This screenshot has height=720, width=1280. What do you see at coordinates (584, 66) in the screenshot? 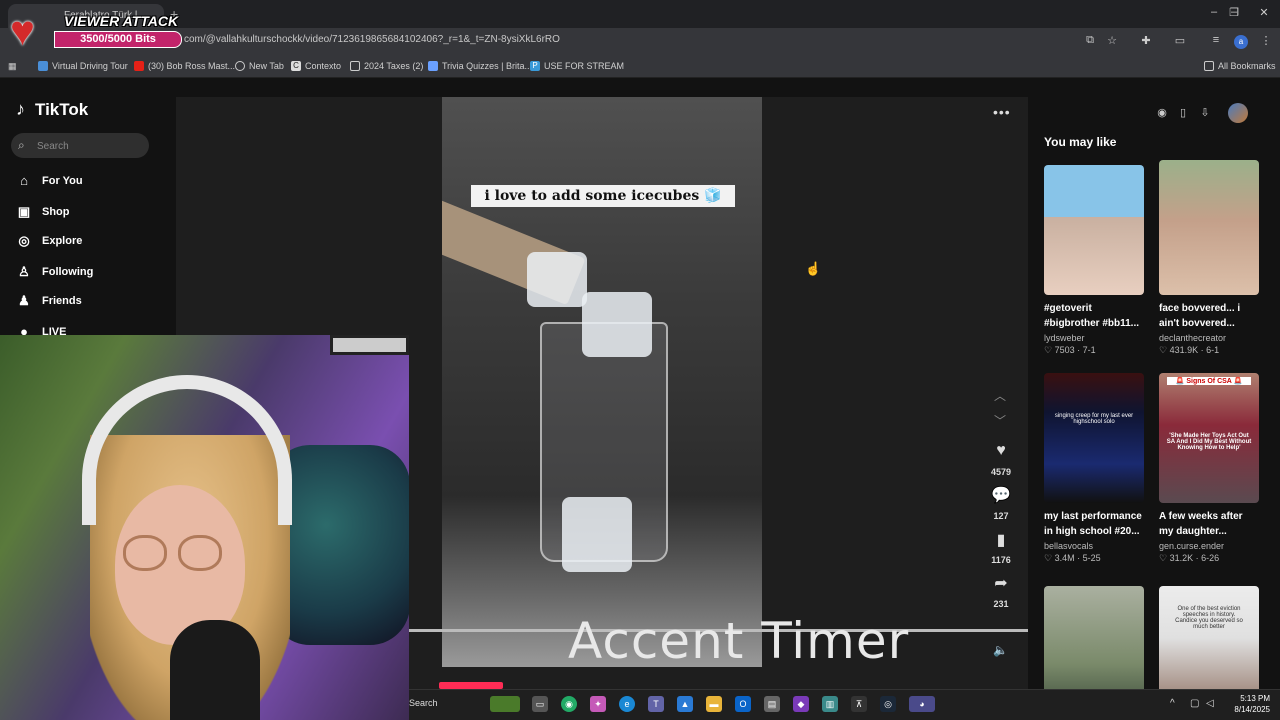
I see `bookmark-label: USE FOR STREAM` at bounding box center [584, 66].